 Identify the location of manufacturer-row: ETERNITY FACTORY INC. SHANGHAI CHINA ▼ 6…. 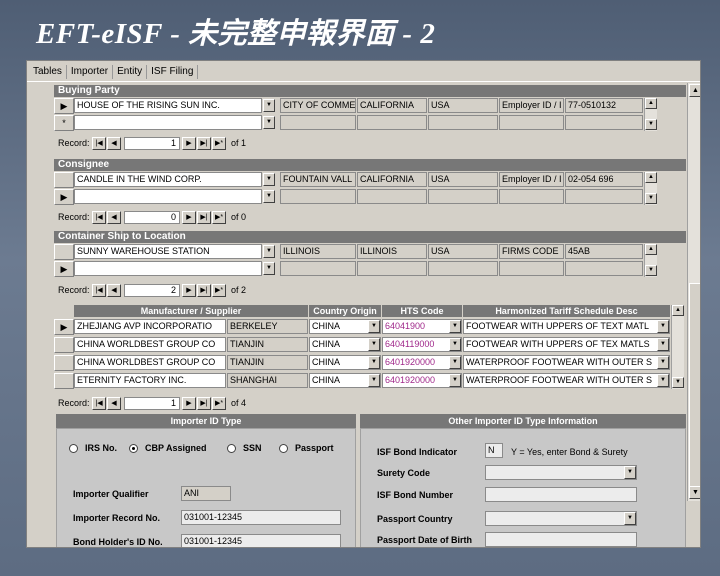
(370, 381).